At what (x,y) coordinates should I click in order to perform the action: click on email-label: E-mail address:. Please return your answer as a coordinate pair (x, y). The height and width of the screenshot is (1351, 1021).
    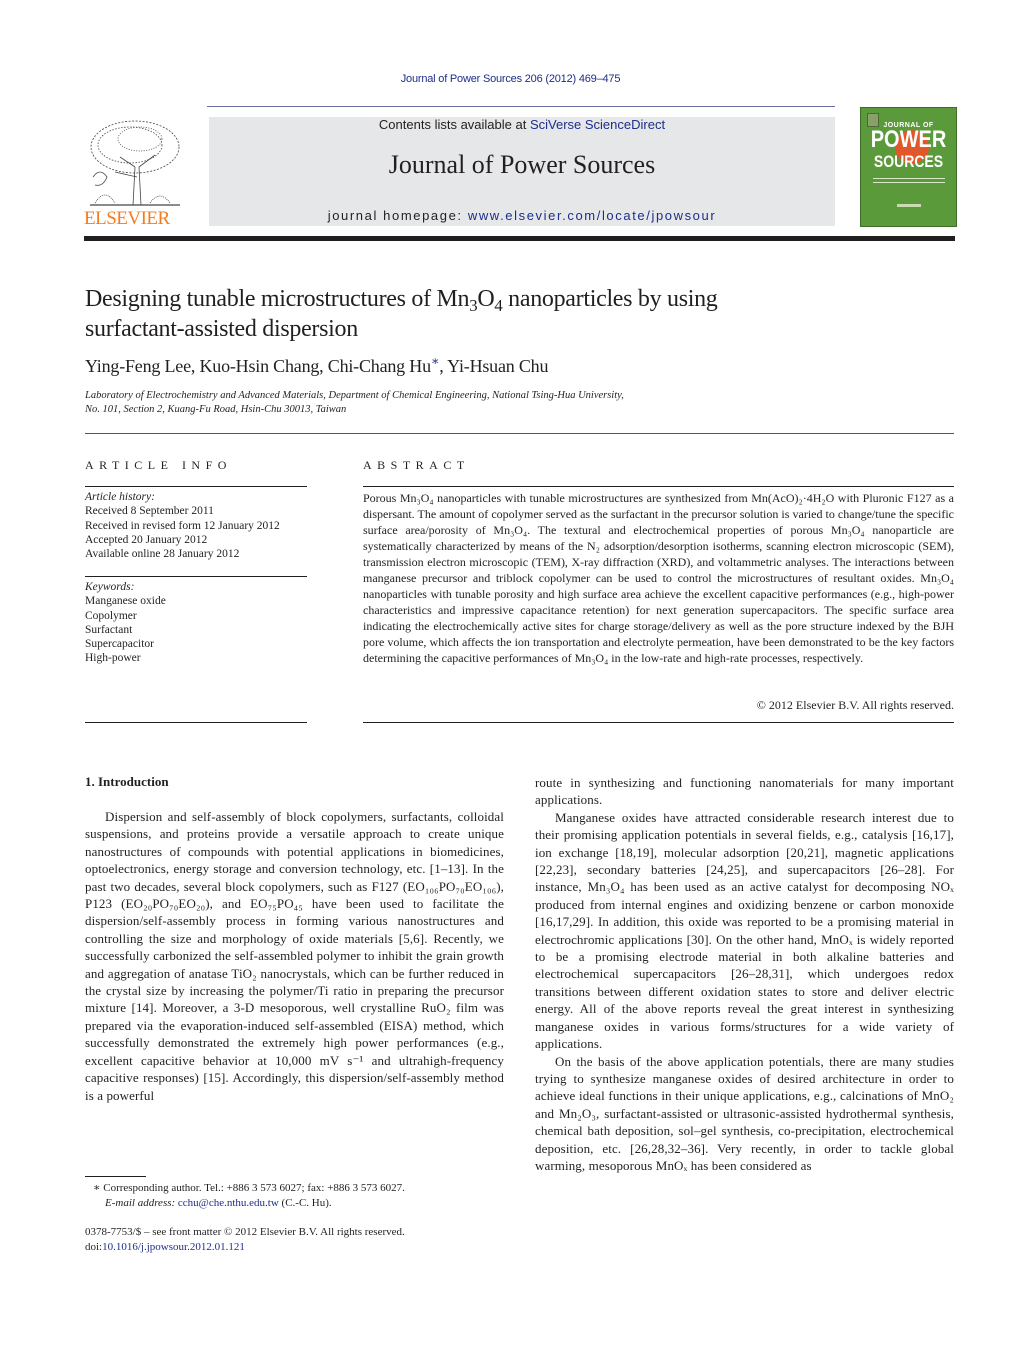
    Looking at the image, I should click on (141, 1202).